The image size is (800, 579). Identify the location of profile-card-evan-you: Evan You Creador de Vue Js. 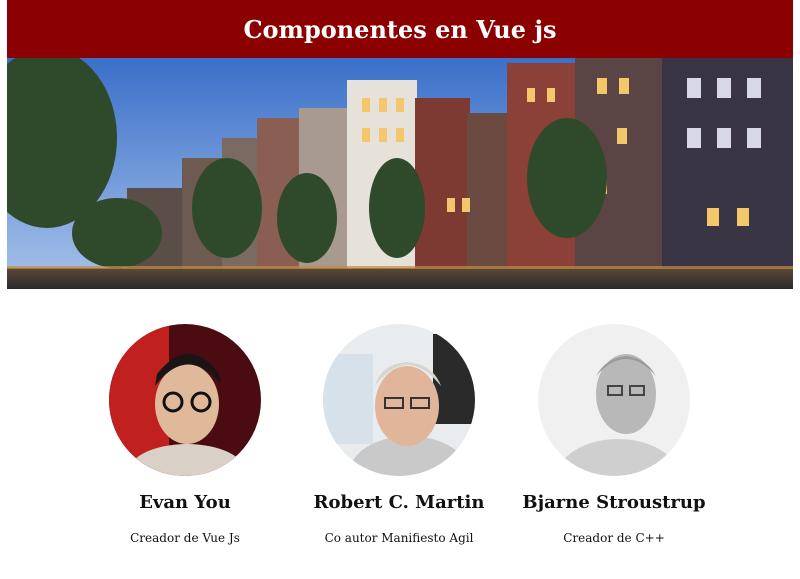
(185, 434).